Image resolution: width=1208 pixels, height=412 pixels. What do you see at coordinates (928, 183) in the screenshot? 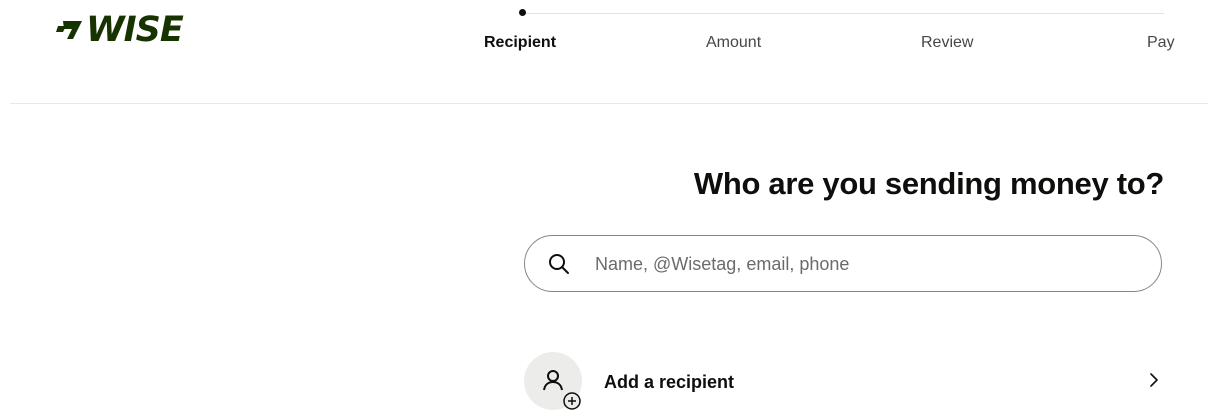
I see `page-title: Who are you sending money to?` at bounding box center [928, 183].